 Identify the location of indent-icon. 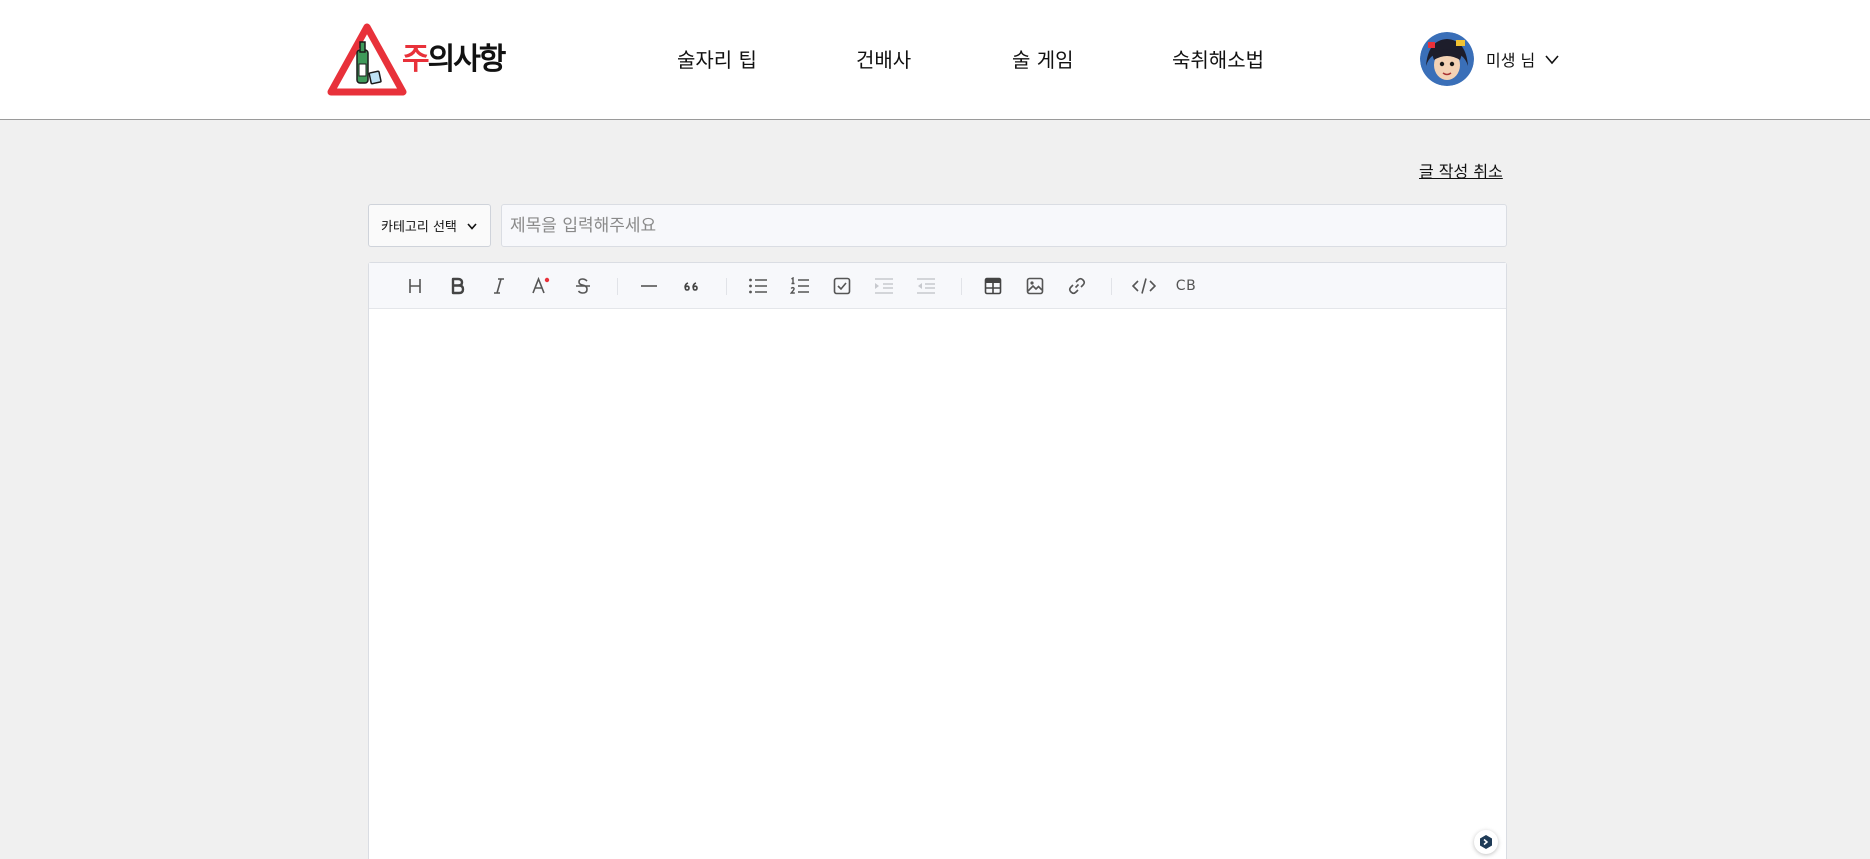
(884, 286).